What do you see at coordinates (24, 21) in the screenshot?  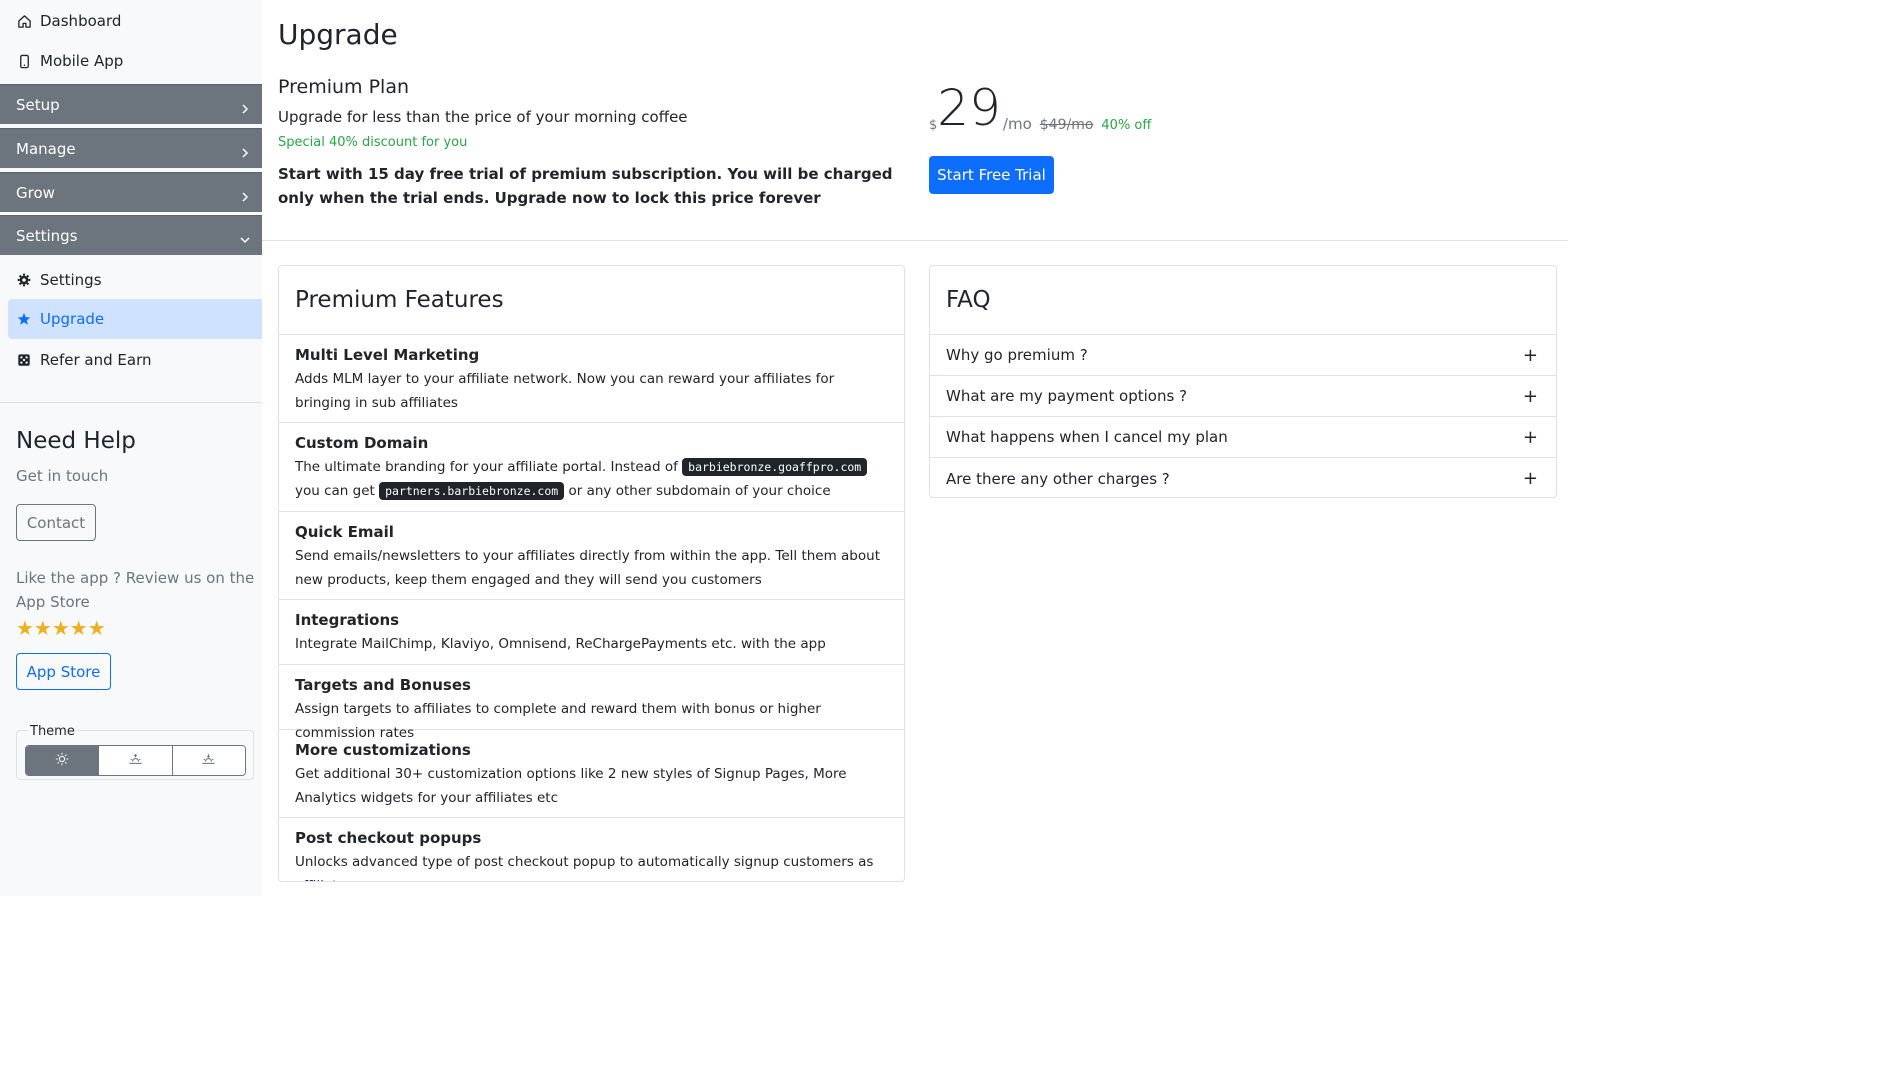 I see `home-icon` at bounding box center [24, 21].